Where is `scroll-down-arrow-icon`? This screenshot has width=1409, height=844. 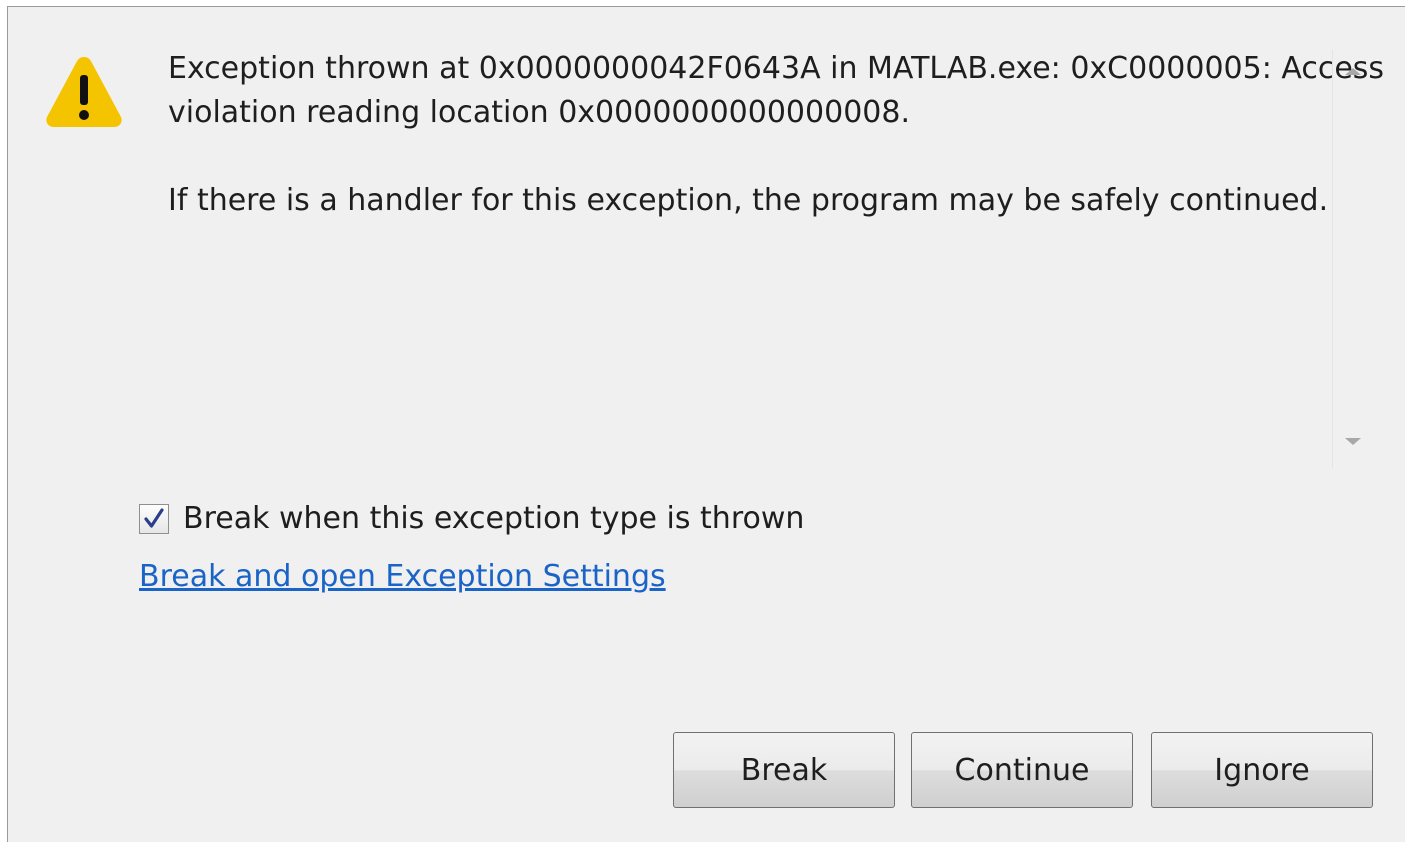 scroll-down-arrow-icon is located at coordinates (1353, 441).